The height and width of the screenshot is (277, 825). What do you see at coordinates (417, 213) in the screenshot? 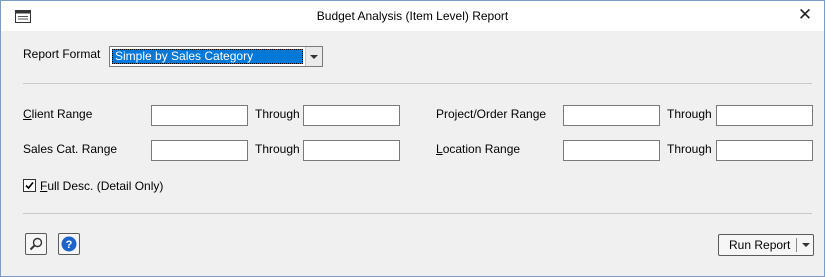
I see `bottom-divider` at bounding box center [417, 213].